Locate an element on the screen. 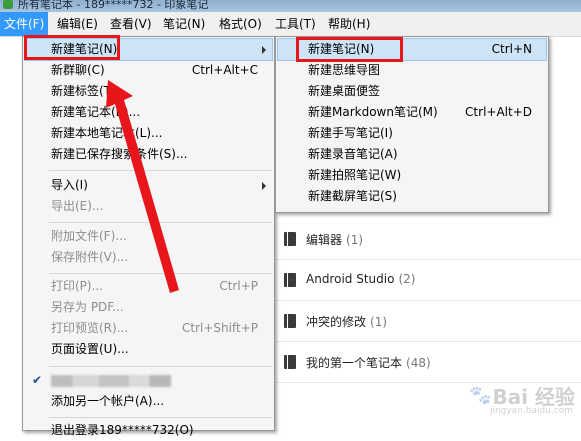  annotation-arrow is located at coordinates (142, 186).